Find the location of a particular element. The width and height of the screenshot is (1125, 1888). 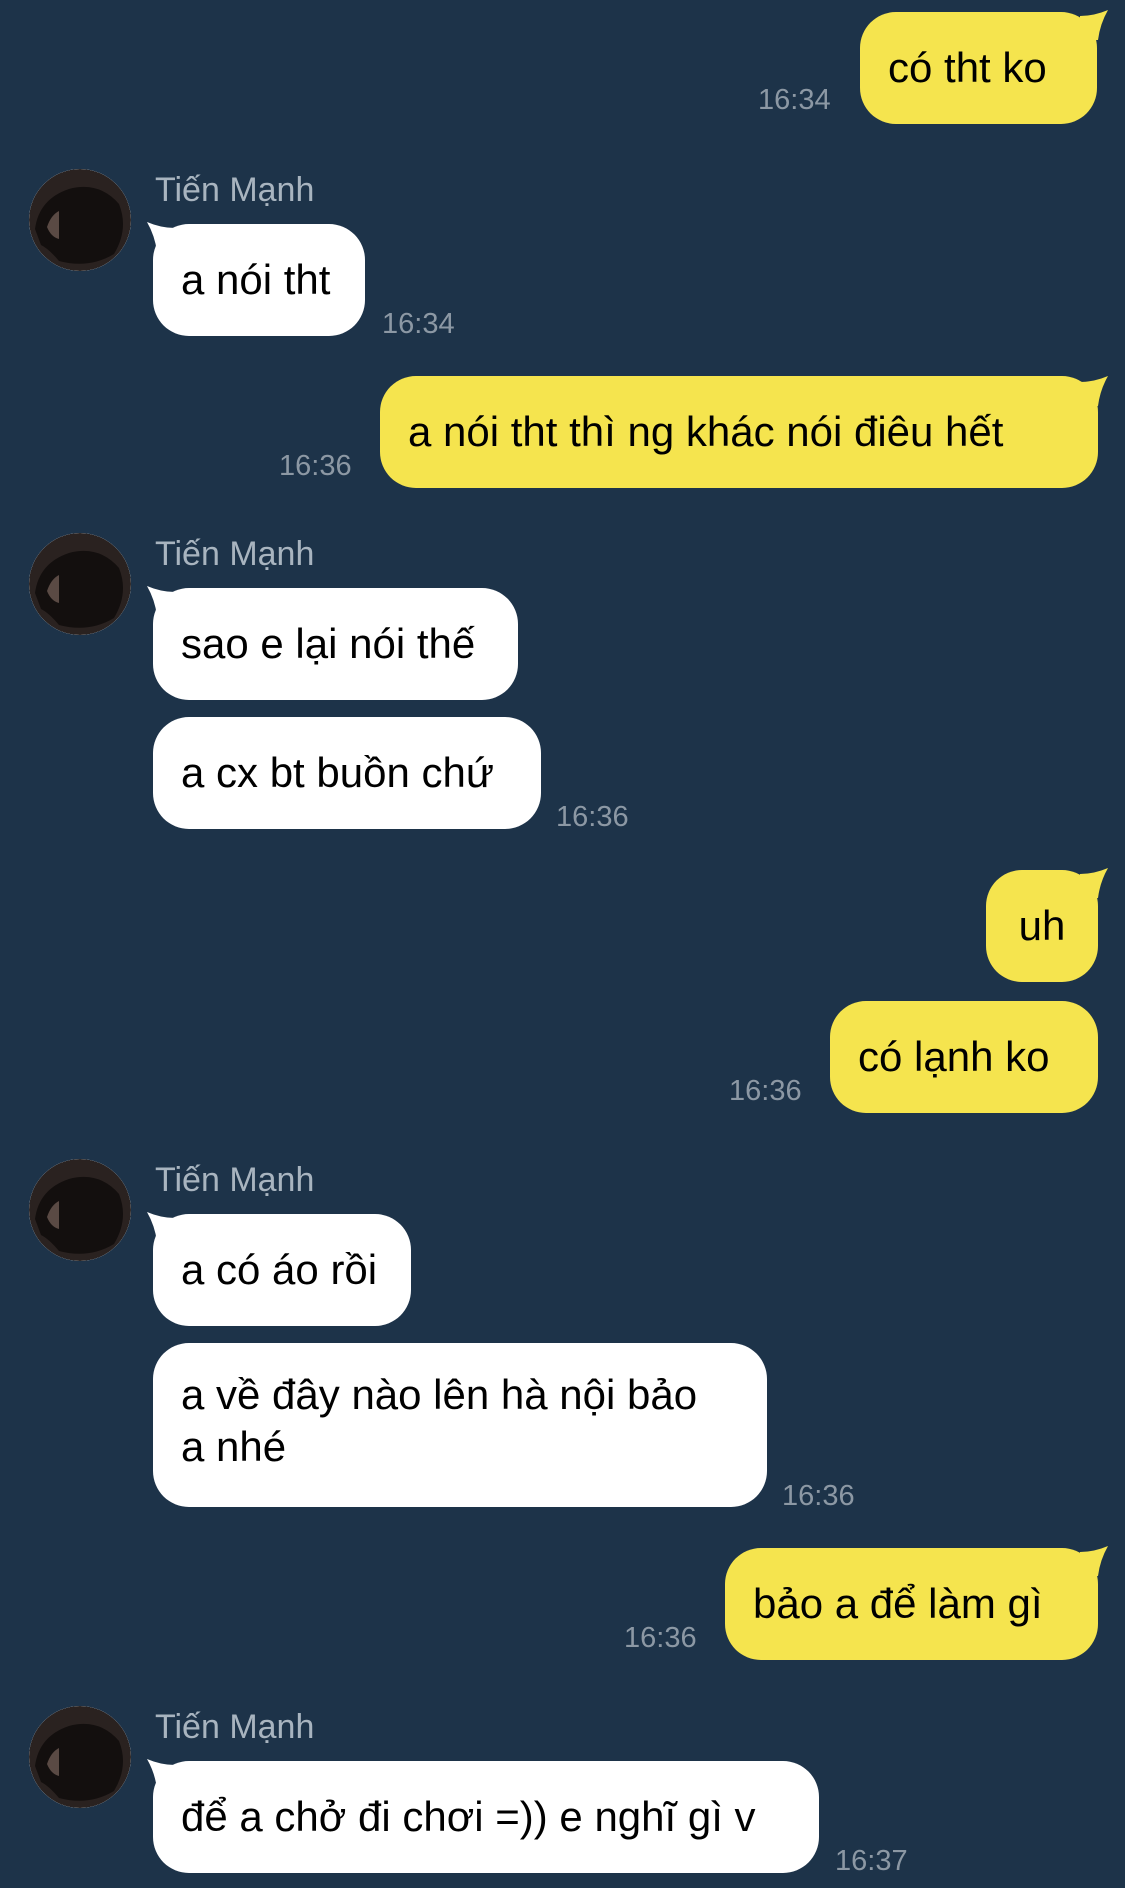

message-text-line: a về đây nào lên hà nội bảo is located at coordinates (439, 1394).